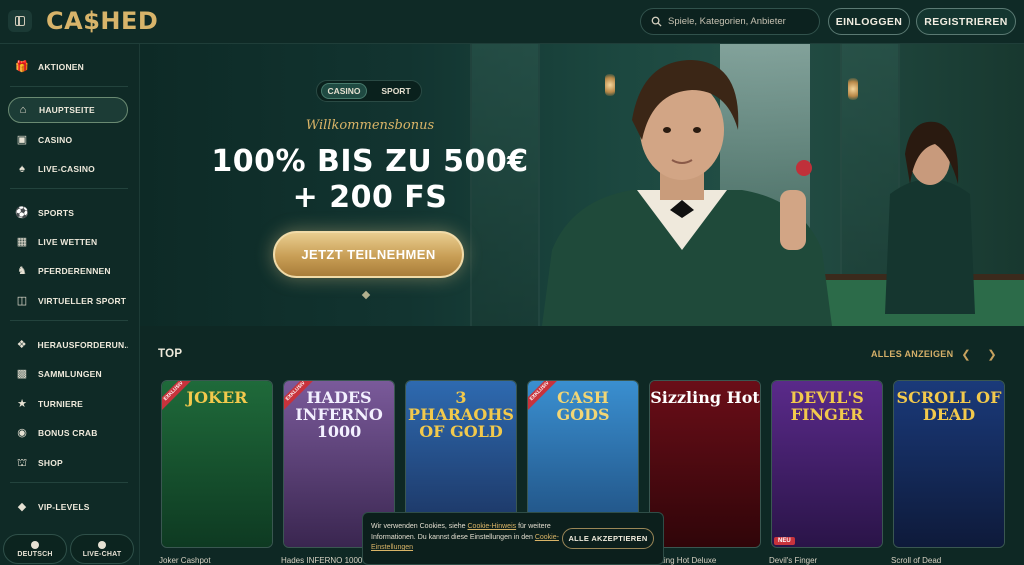  I want to click on sidebar-item-turniere: ★ TURNIERE, so click(68, 404).